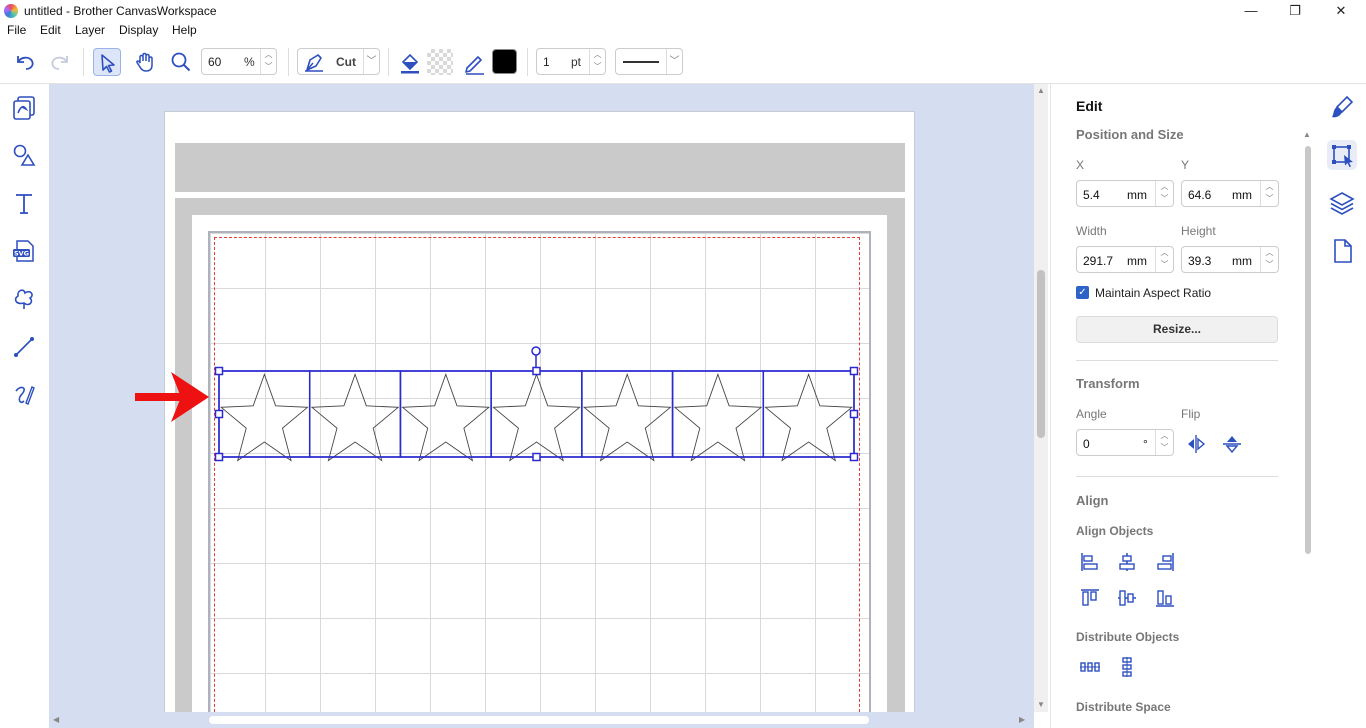 The height and width of the screenshot is (728, 1366). Describe the element at coordinates (1242, 261) in the screenshot. I see `height-unit: mm` at that location.